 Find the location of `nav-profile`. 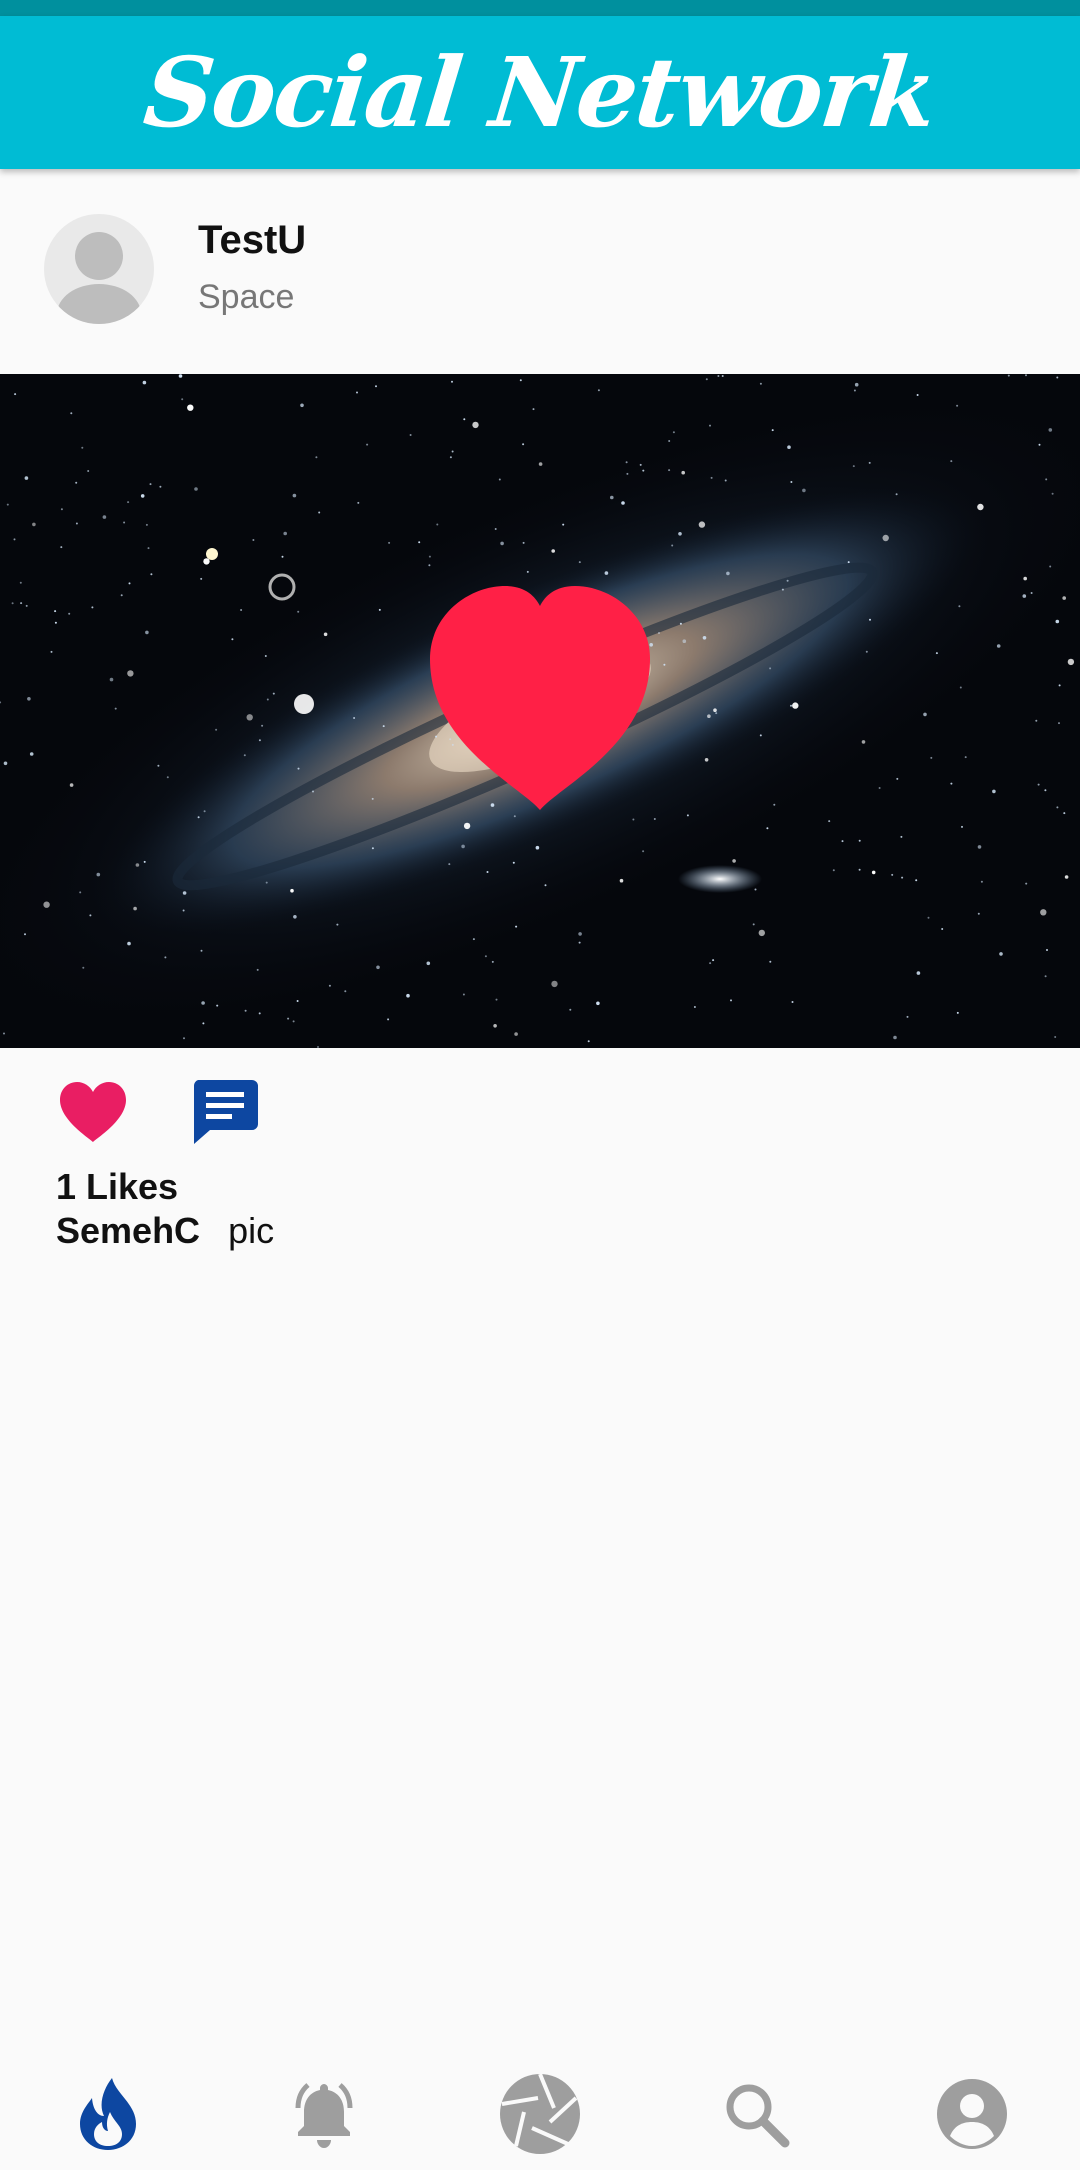

nav-profile is located at coordinates (972, 2114).